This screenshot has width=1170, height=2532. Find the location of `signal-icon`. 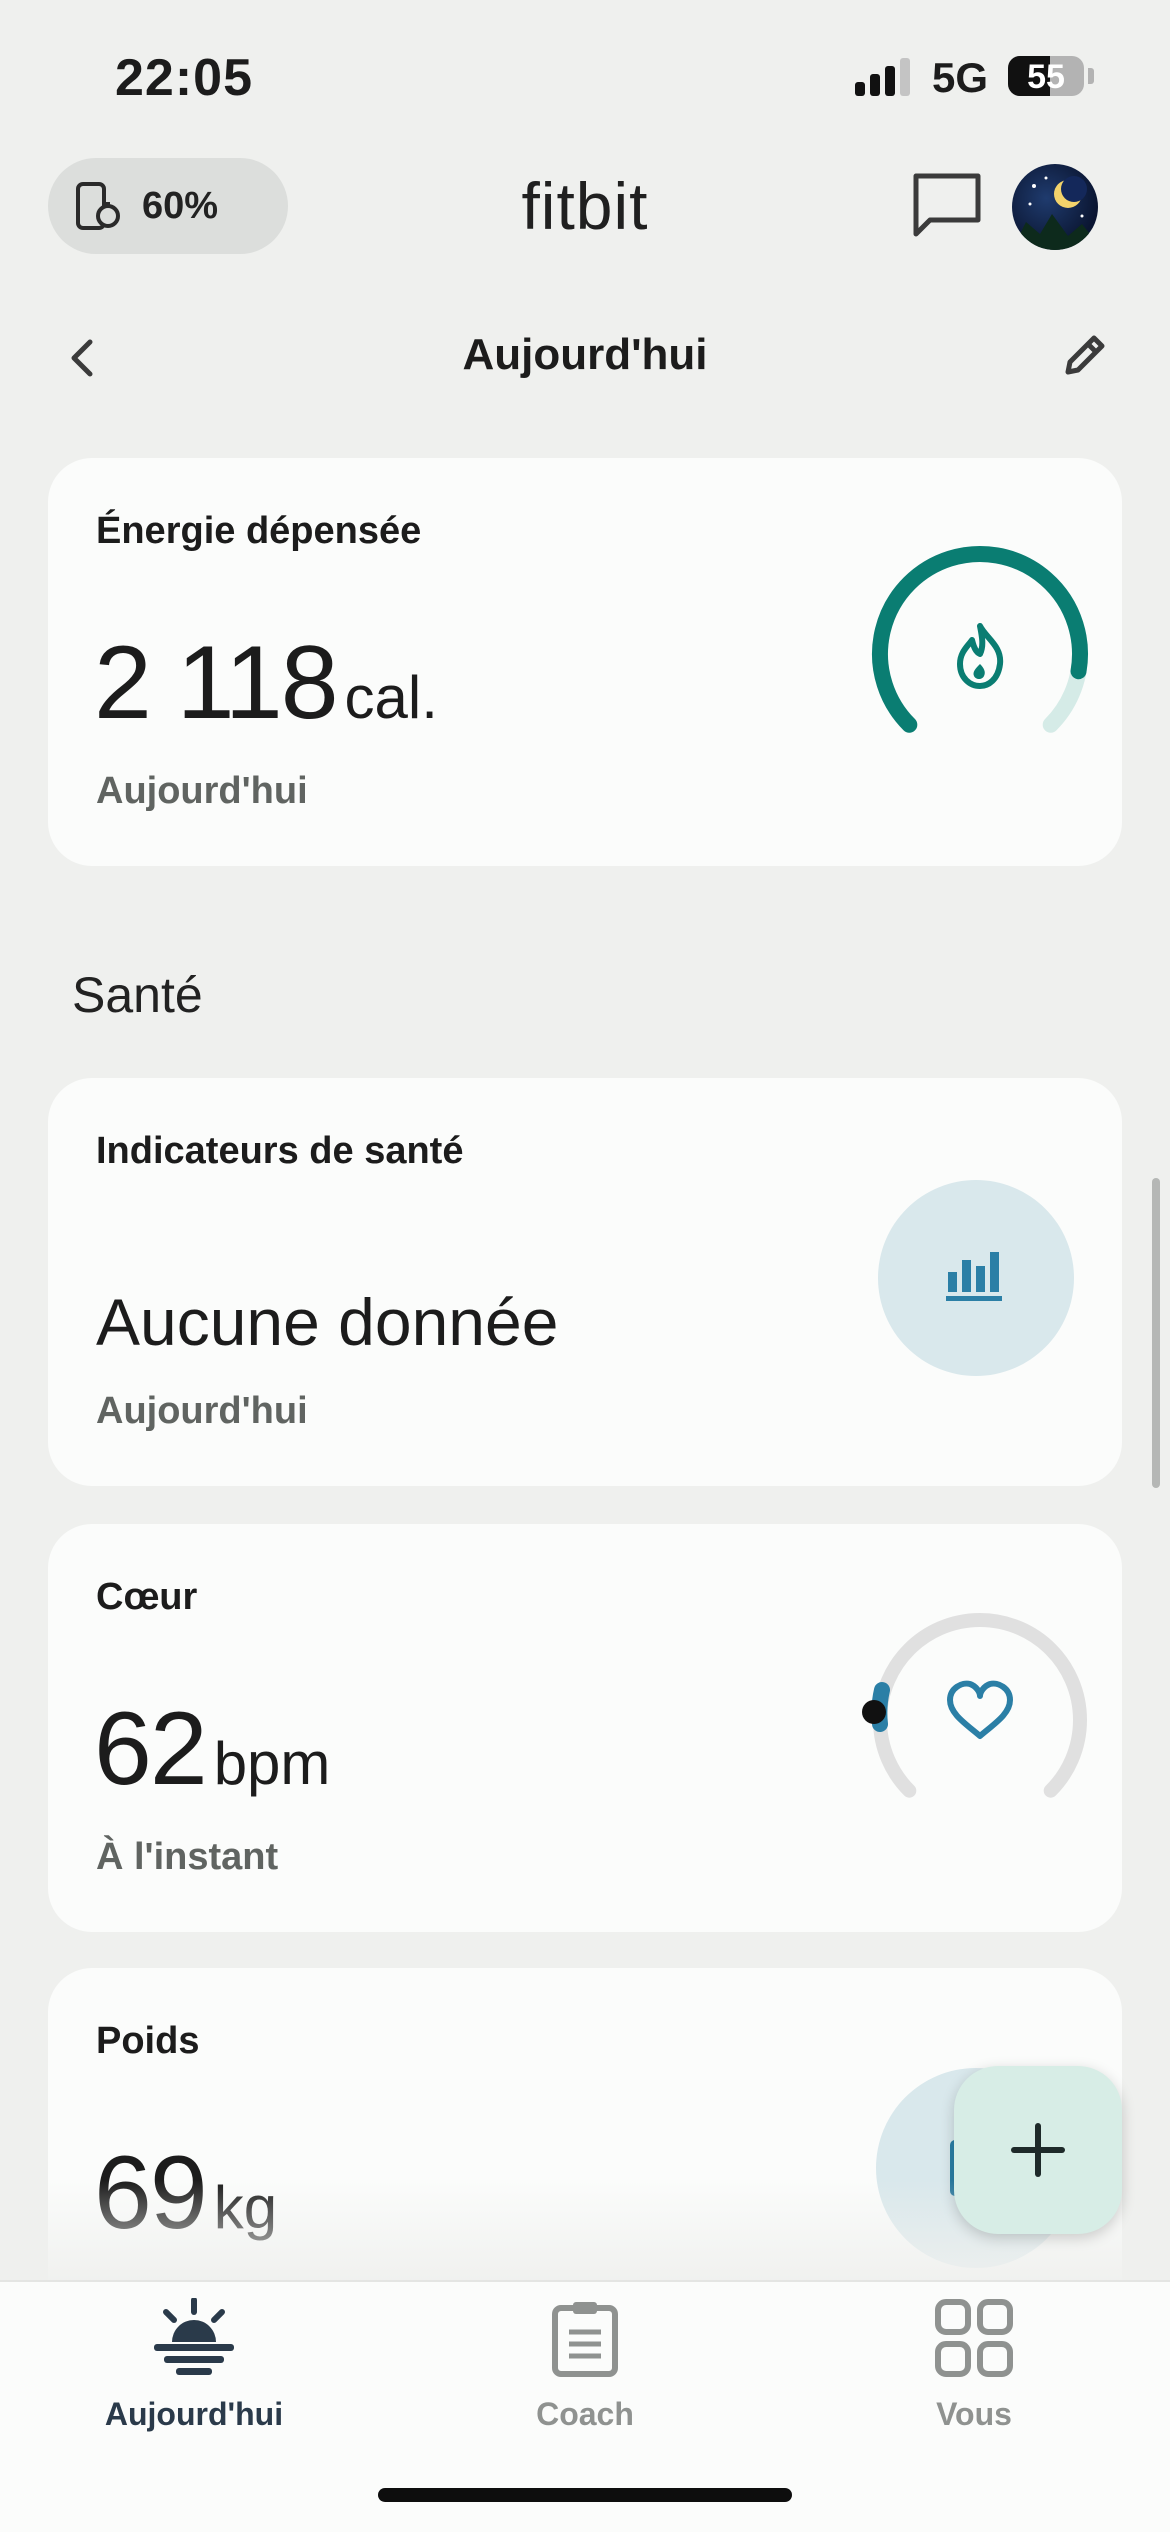

signal-icon is located at coordinates (885, 77).